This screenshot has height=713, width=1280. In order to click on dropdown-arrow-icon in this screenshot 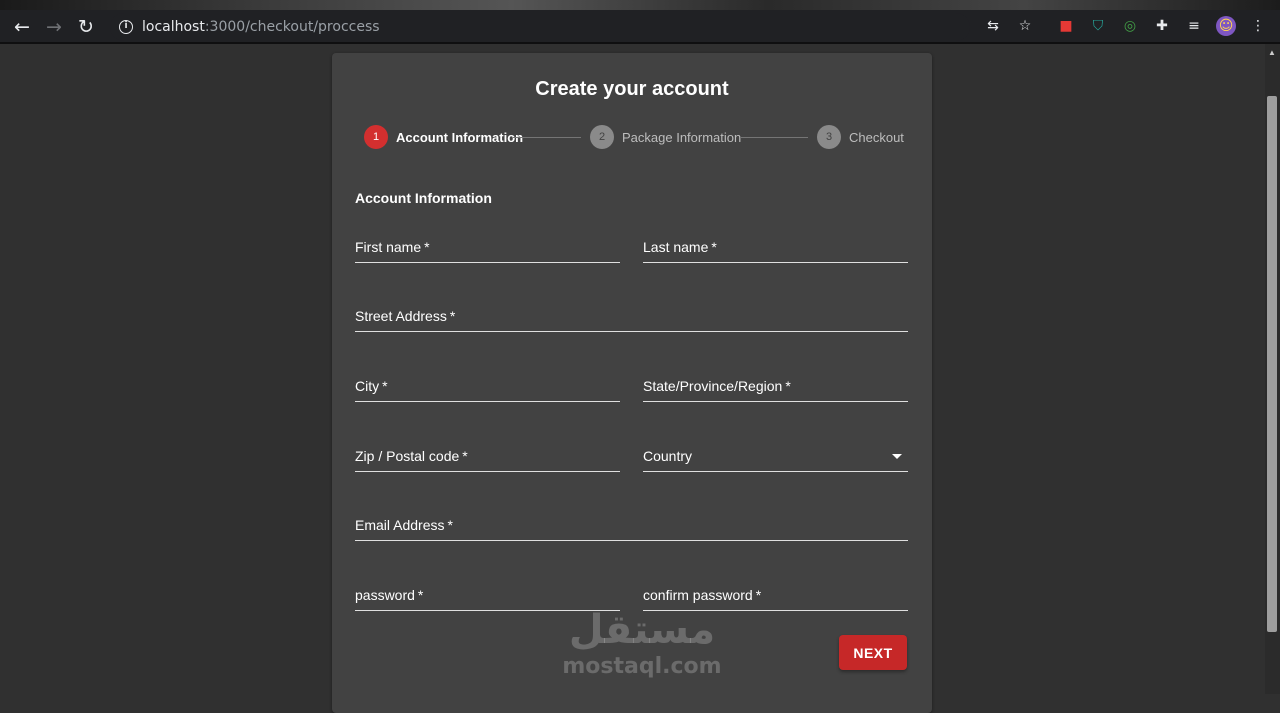, I will do `click(897, 456)`.